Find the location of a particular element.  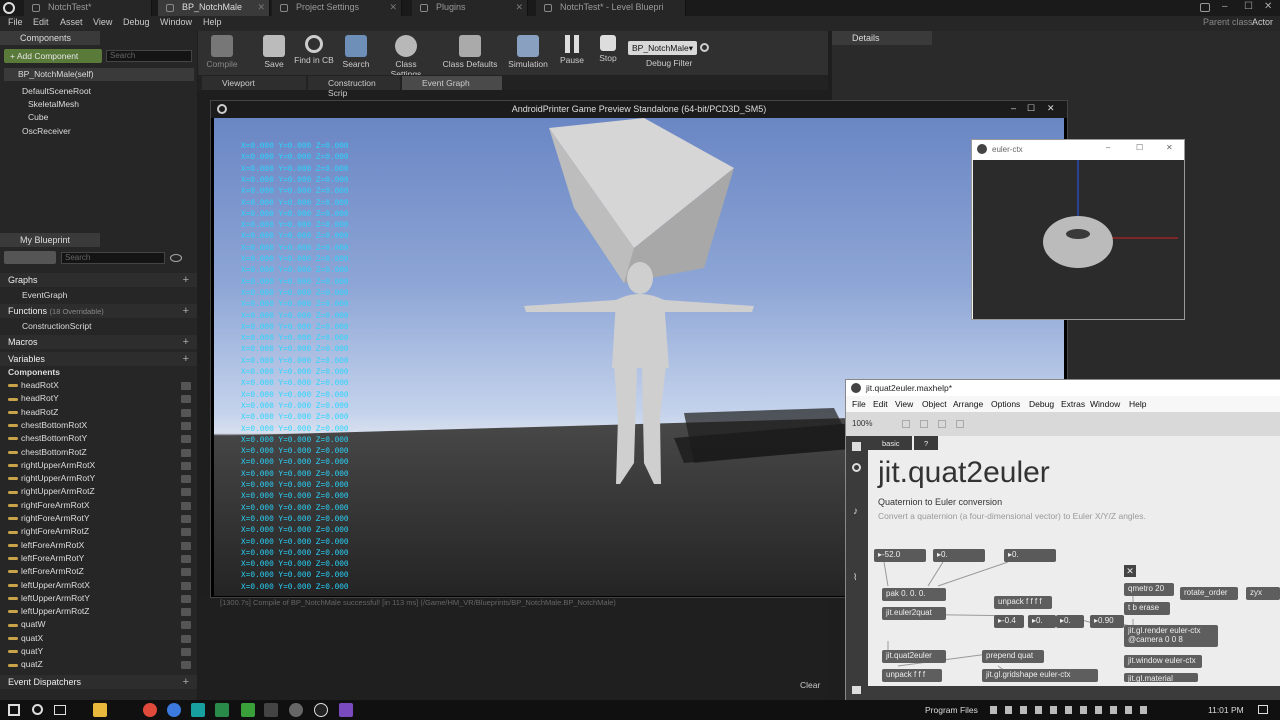

paperclip-icon: ⌇ is located at coordinates (855, 577).